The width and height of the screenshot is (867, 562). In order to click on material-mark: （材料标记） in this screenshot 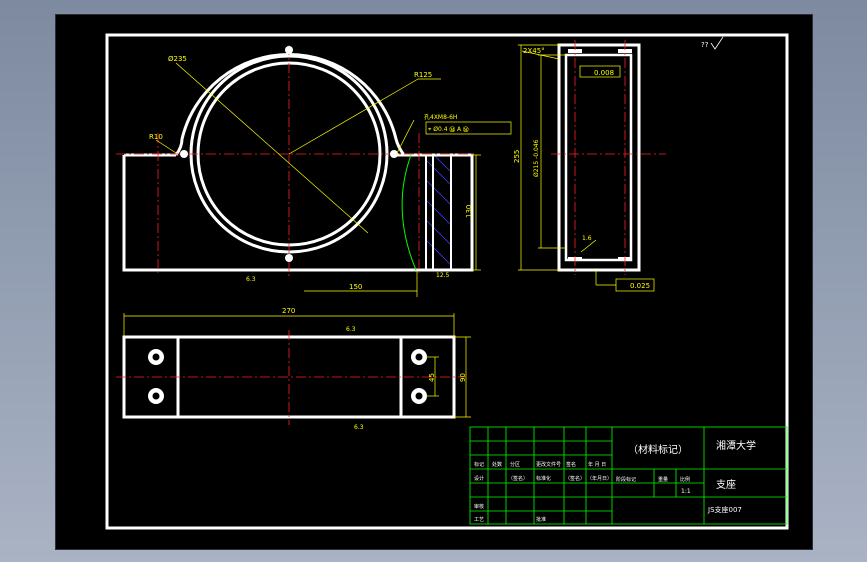, I will do `click(658, 449)`.